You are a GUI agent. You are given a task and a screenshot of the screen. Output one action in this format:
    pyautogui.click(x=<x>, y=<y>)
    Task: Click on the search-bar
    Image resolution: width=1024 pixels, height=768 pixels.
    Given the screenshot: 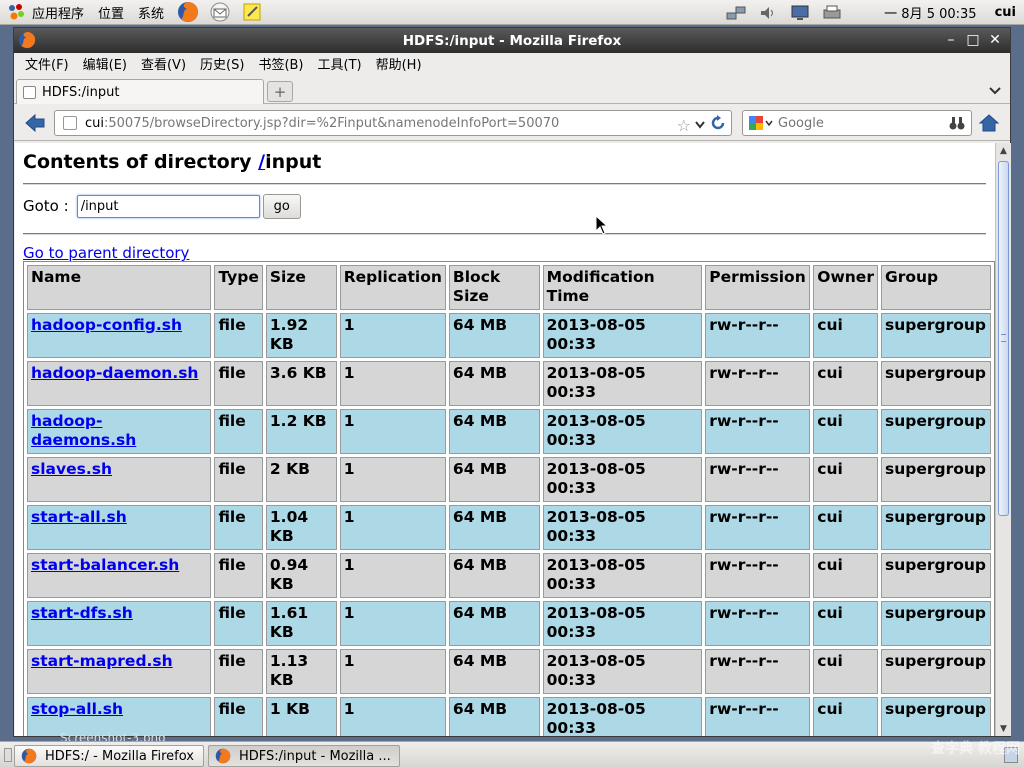 What is the action you would take?
    pyautogui.click(x=857, y=123)
    